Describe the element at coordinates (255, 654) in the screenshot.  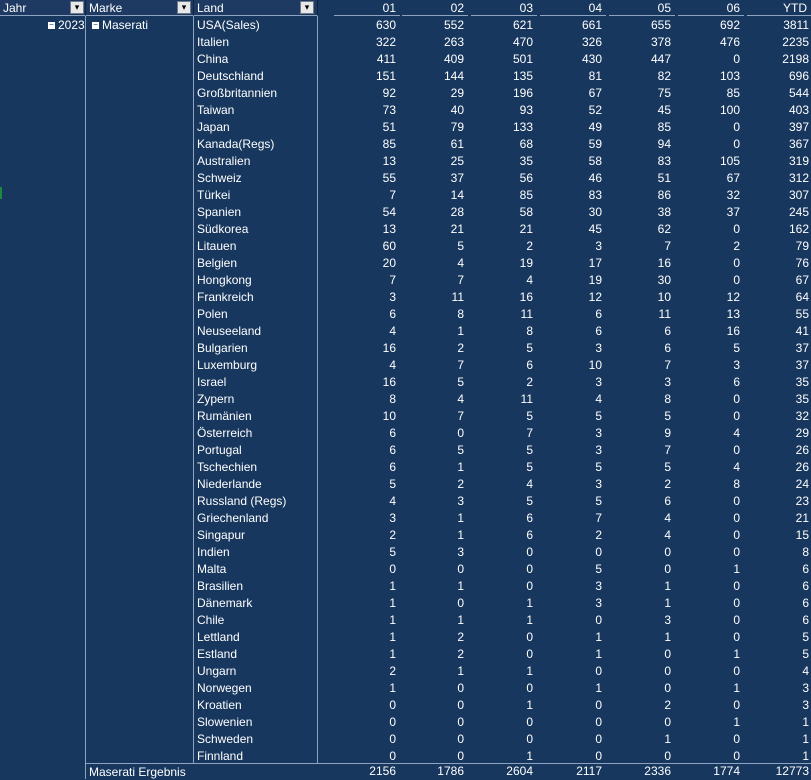
I see `land-cell: Estland` at that location.